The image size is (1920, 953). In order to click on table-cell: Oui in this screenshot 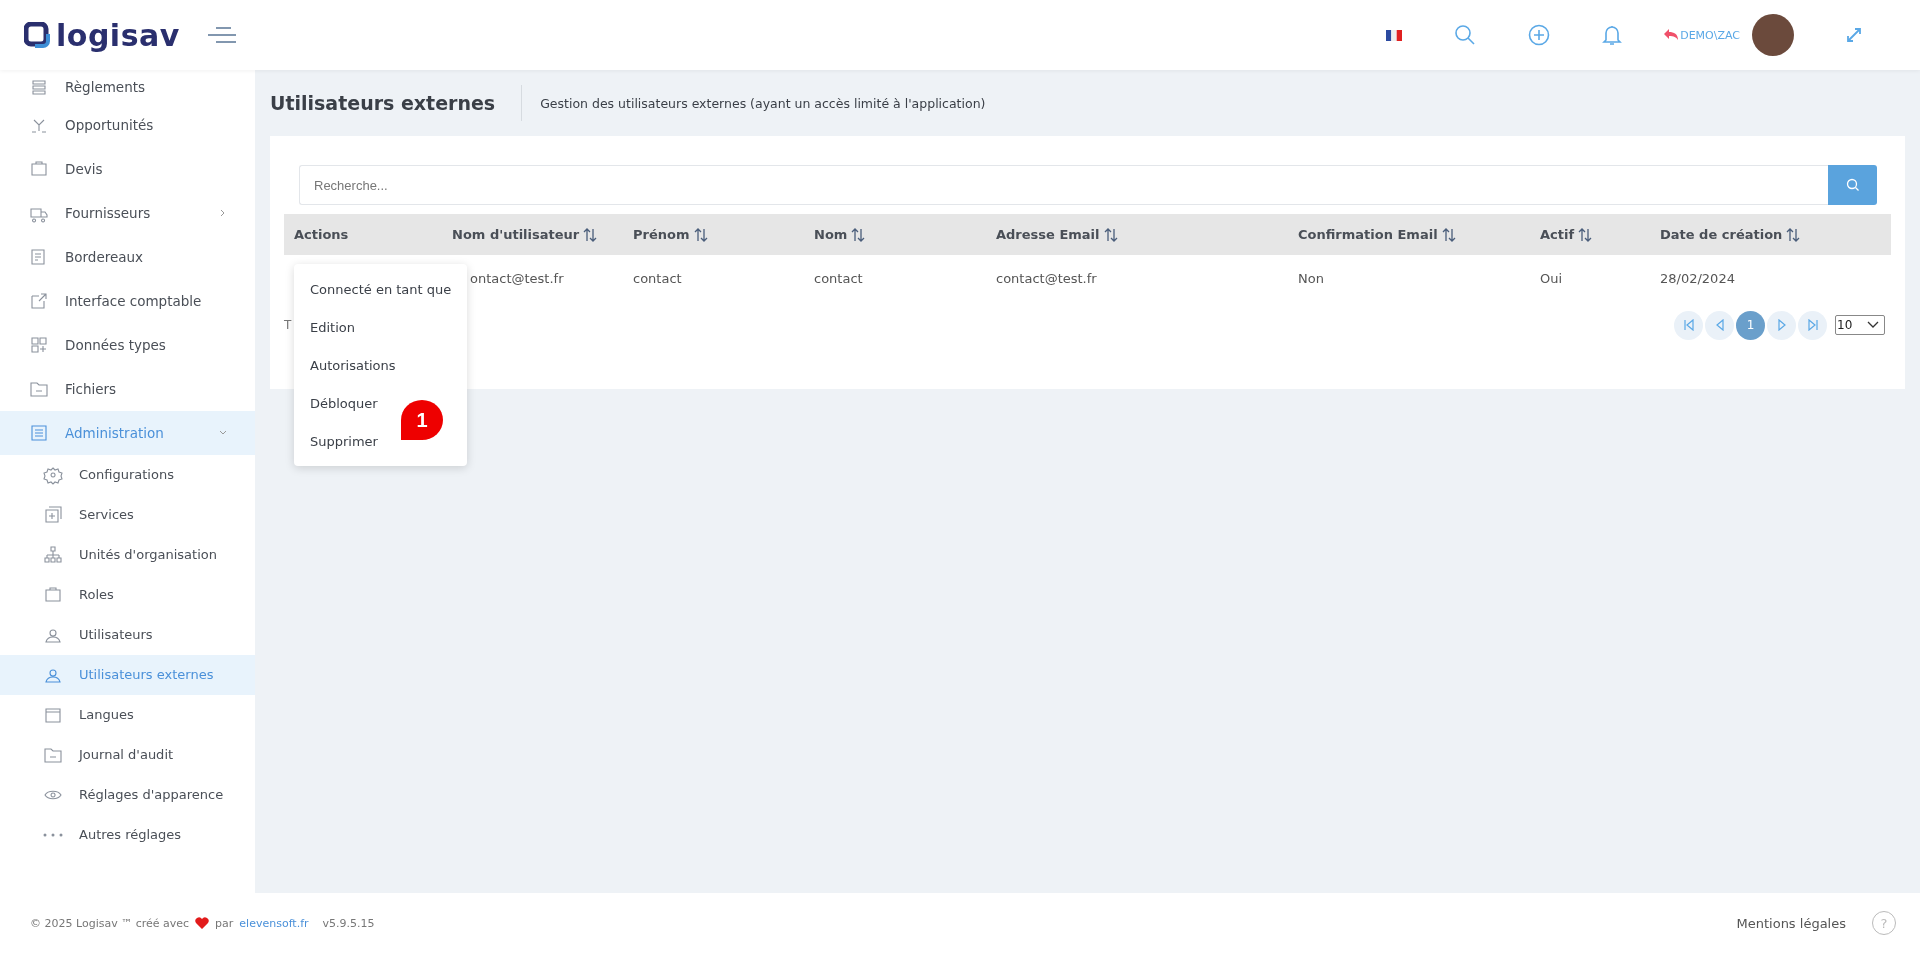, I will do `click(1551, 278)`.